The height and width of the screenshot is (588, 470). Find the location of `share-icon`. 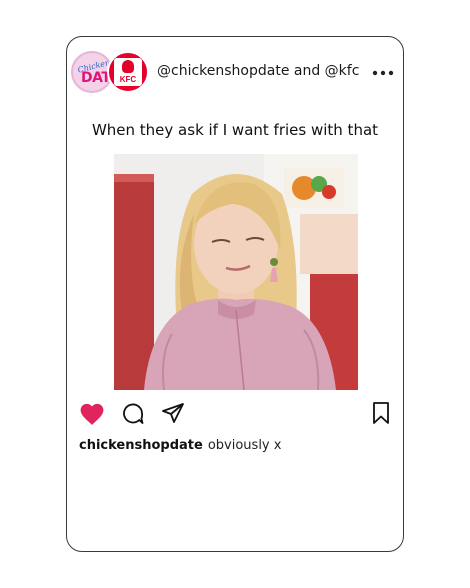

share-icon is located at coordinates (173, 413).